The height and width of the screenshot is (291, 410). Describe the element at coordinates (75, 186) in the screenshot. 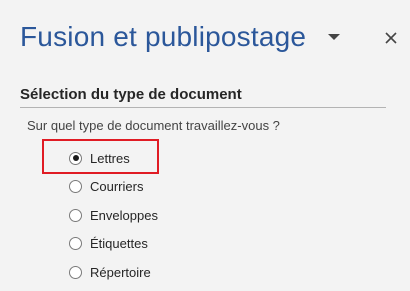

I see `radio-courriers` at that location.